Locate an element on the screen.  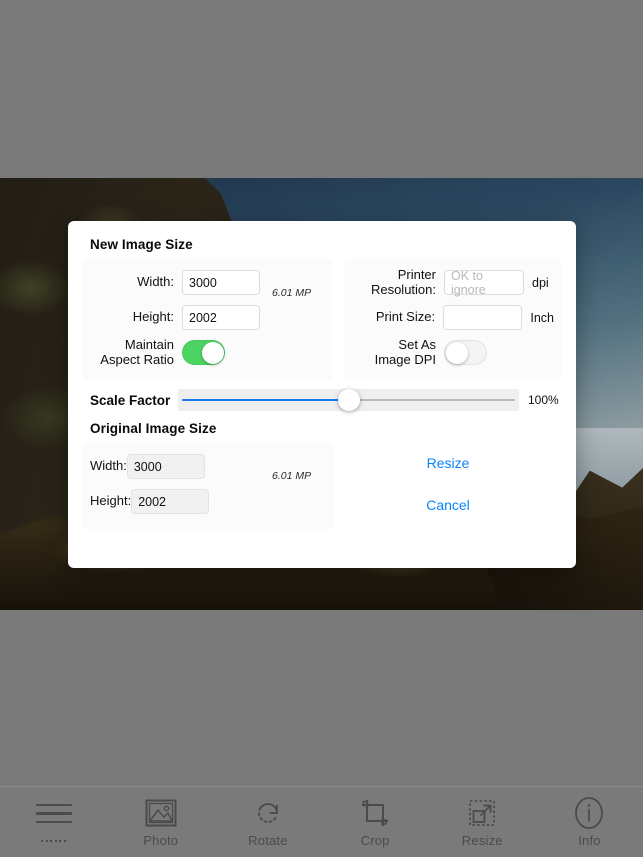
new-size-megapixels: 6.01 MP is located at coordinates (292, 293).